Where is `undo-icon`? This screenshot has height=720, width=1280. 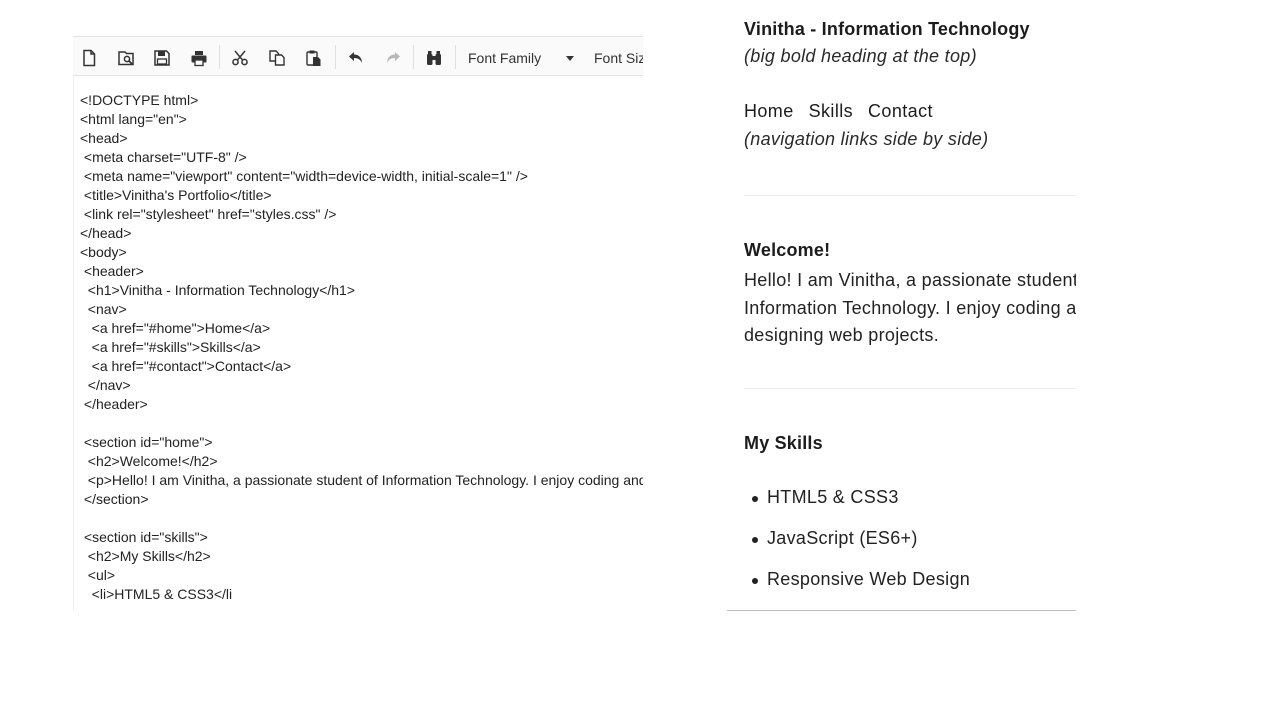
undo-icon is located at coordinates (356, 58).